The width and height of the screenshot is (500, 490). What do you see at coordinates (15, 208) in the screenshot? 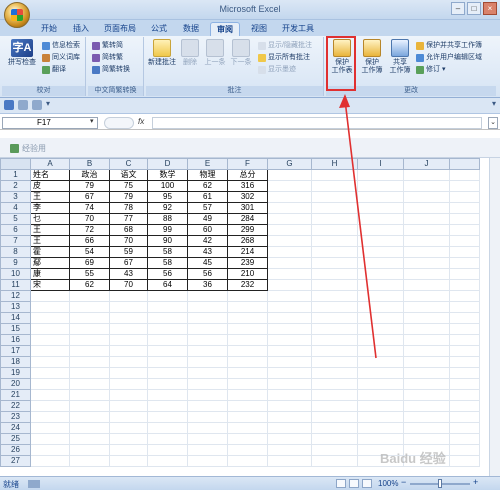
I see `row-header: 4` at bounding box center [15, 208].